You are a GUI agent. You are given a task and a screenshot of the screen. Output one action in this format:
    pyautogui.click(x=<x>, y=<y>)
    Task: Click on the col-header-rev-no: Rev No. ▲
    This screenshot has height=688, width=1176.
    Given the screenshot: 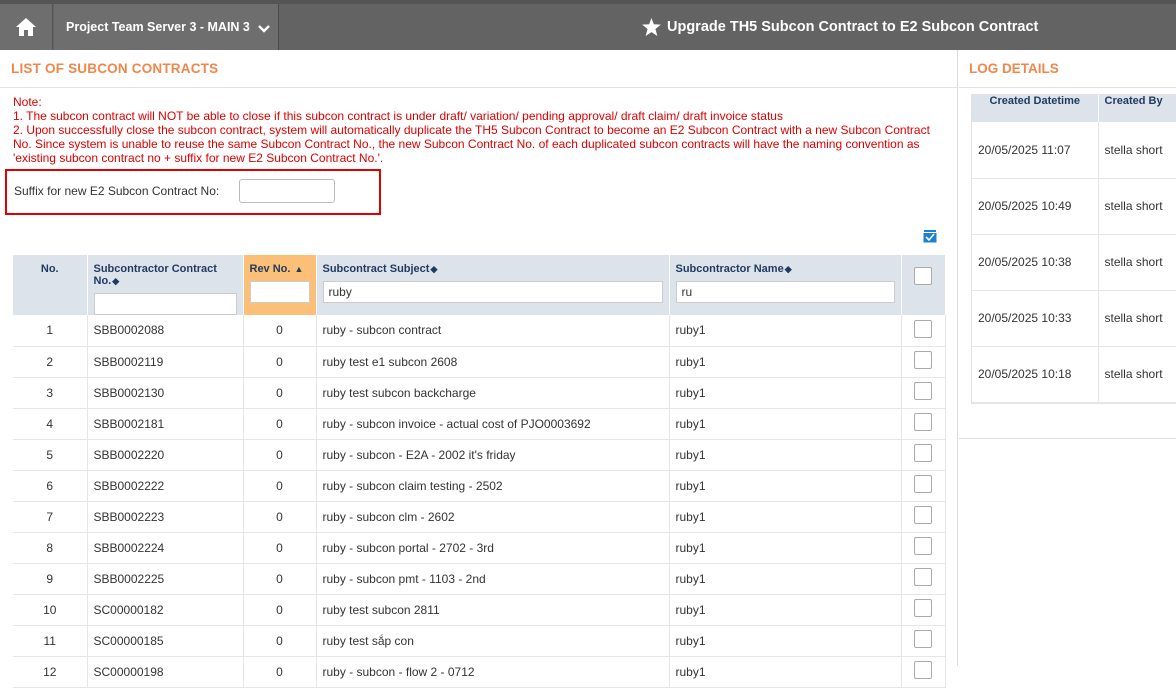 What is the action you would take?
    pyautogui.click(x=280, y=285)
    